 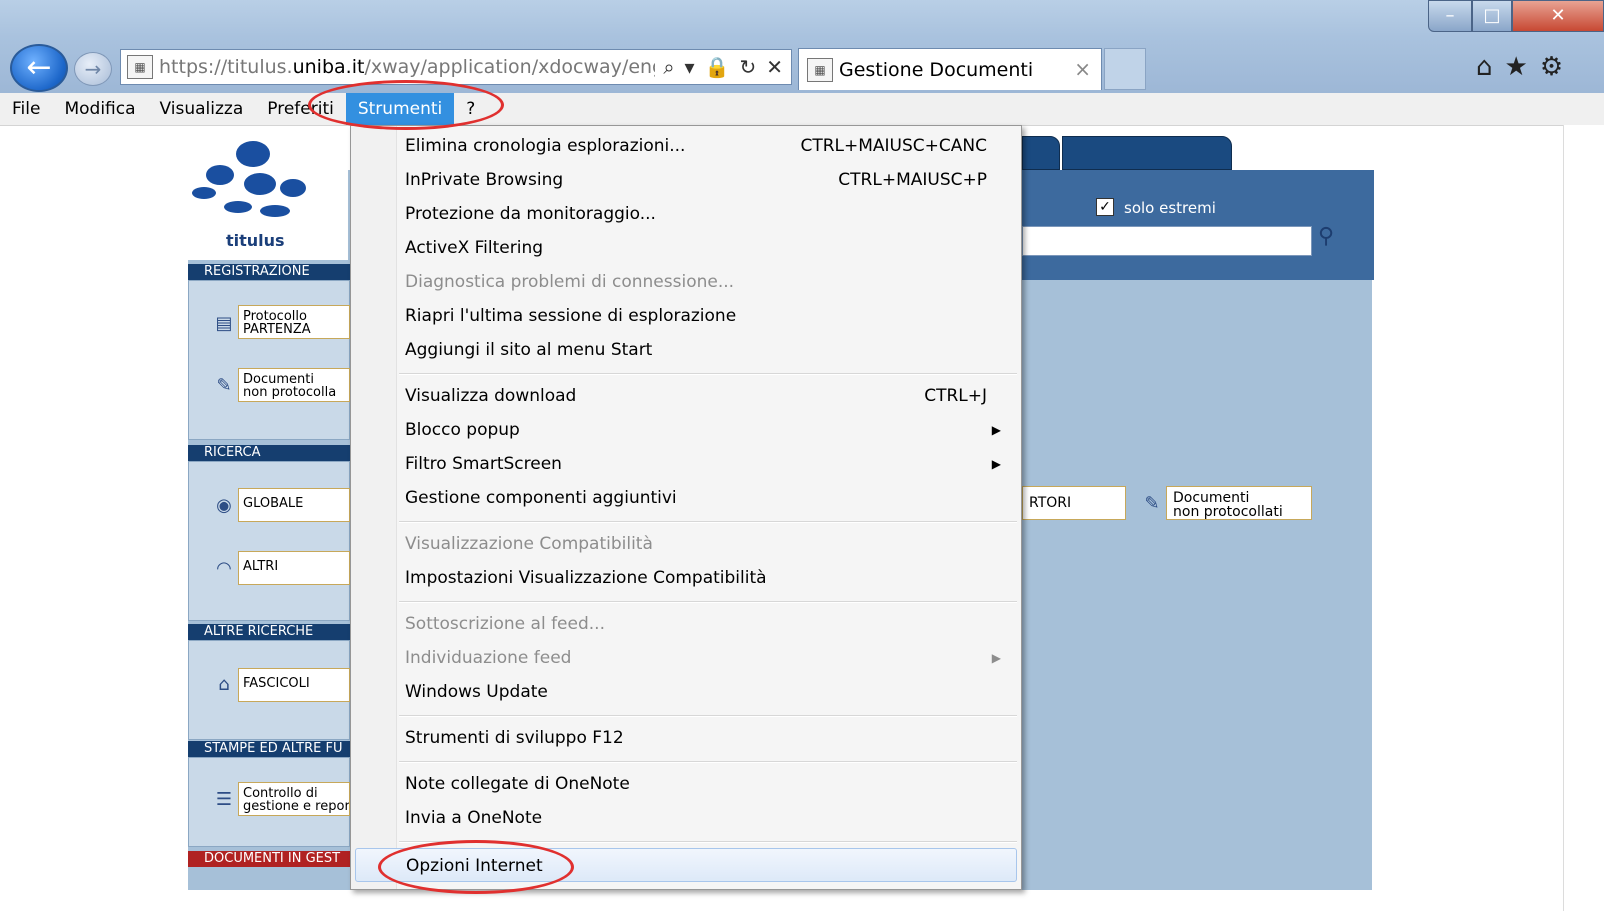 I want to click on controllo-icon: ☰, so click(x=224, y=799).